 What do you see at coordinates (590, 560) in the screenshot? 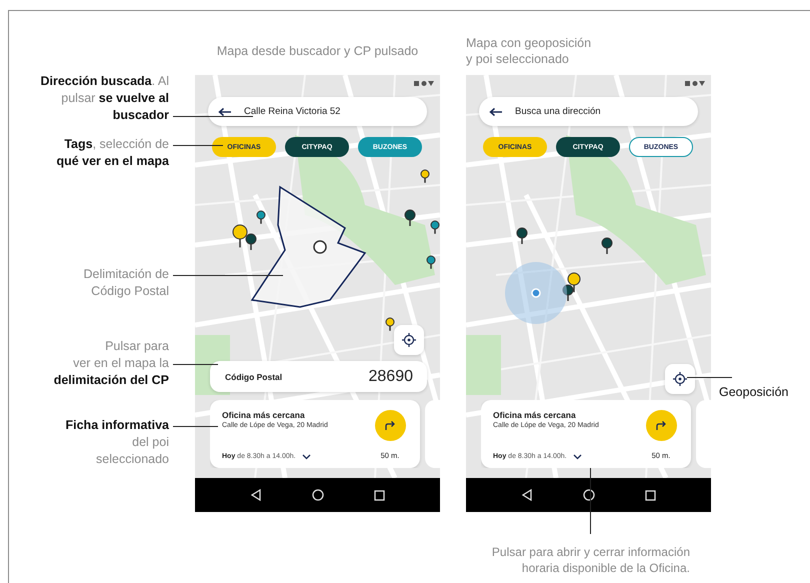
I see `annotation-text: Pulsar para abrir y cerrar información horaria disponible de la Oficina.` at bounding box center [590, 560].